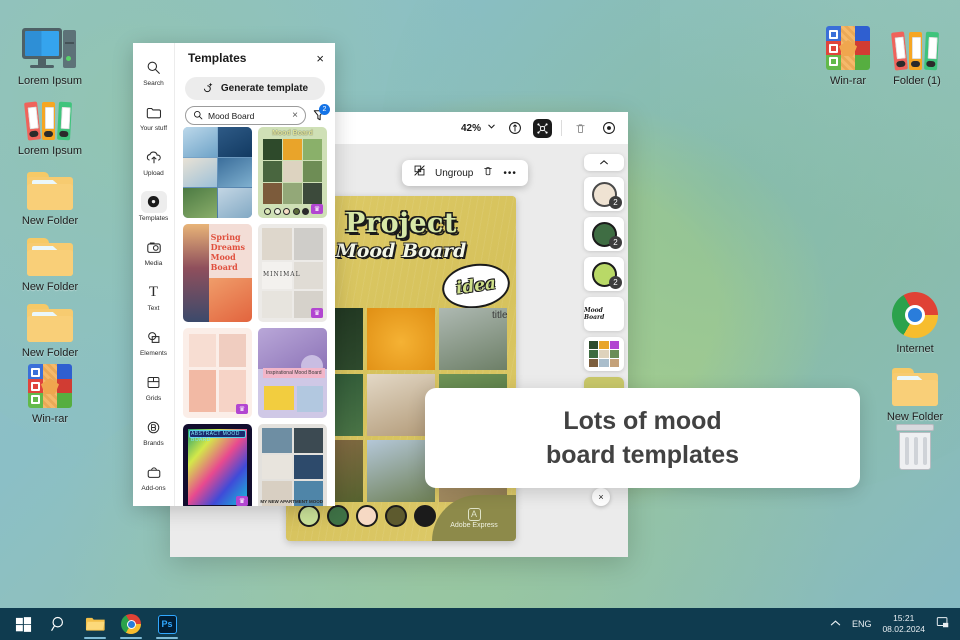 The image size is (960, 640). Describe the element at coordinates (608, 128) in the screenshot. I see `add-icon` at that location.